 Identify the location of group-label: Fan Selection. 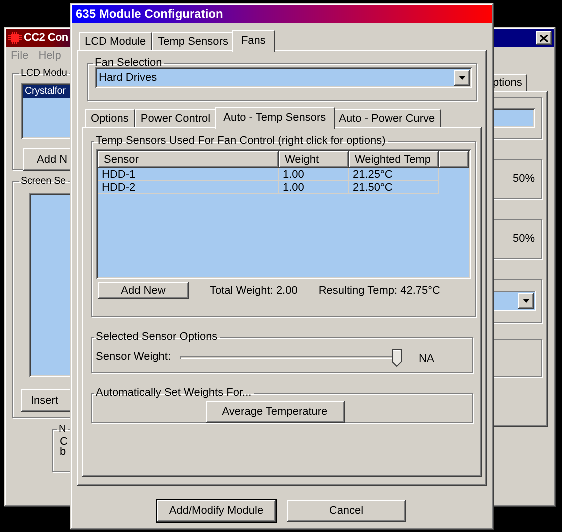
(129, 63).